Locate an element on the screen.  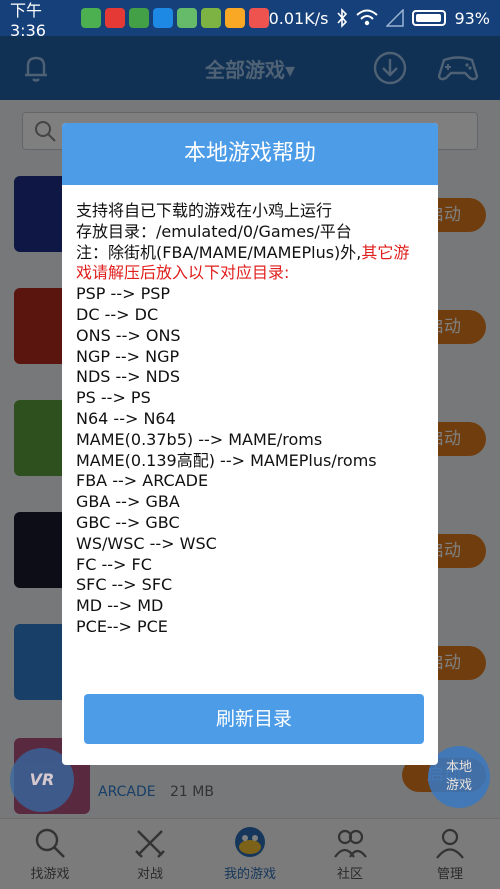
mapping-line: DC --> DC is located at coordinates (117, 314).